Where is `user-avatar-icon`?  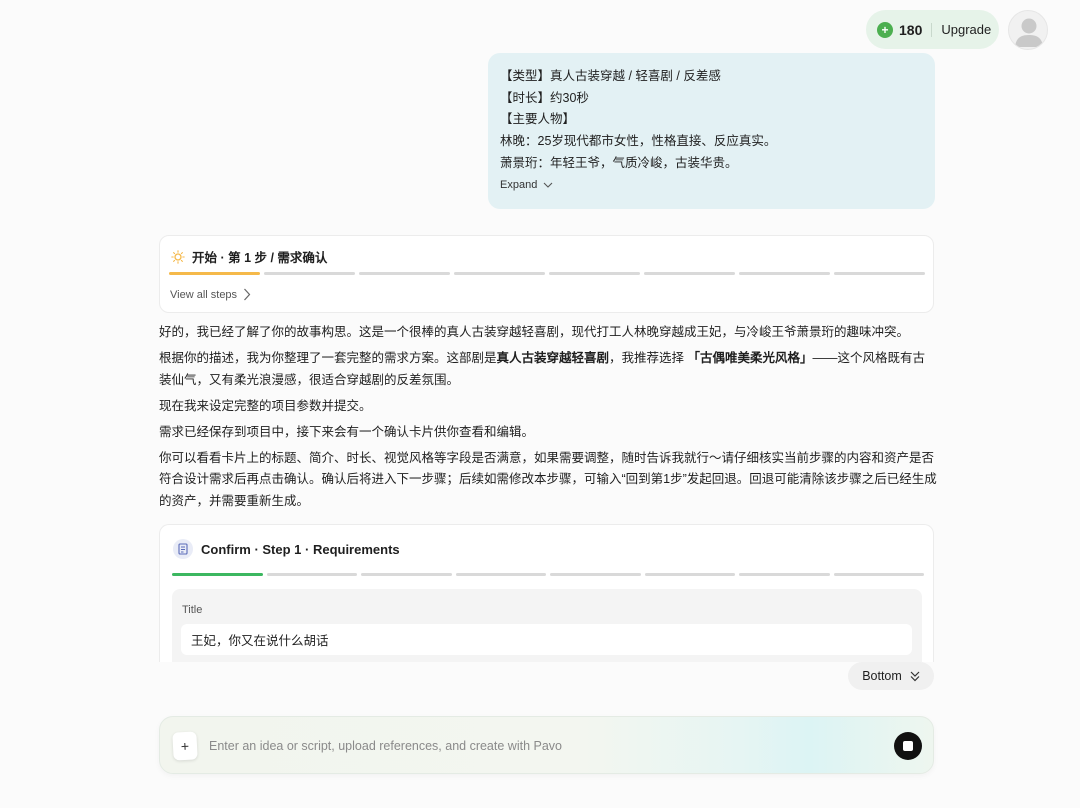
user-avatar-icon is located at coordinates (1029, 32).